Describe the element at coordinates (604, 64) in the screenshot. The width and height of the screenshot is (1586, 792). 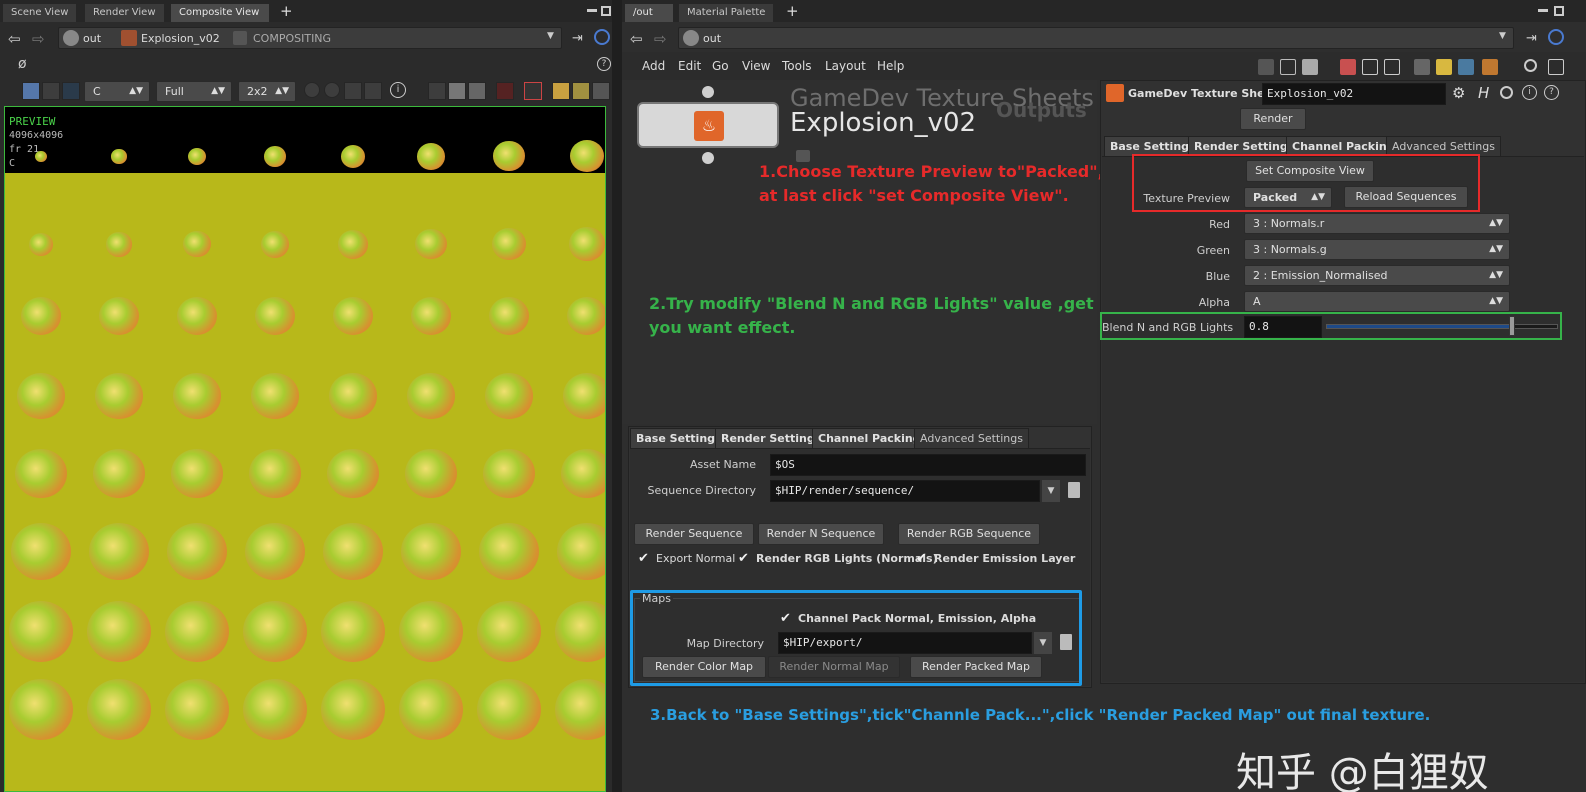
I see `help-icon: ?` at that location.